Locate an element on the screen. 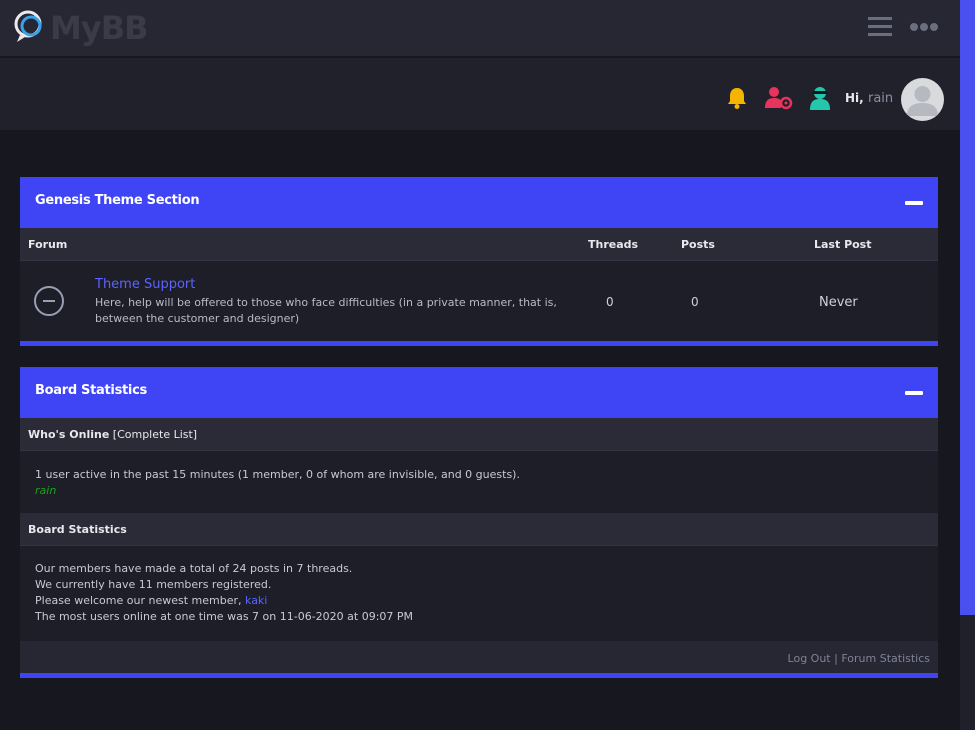  site-logo: MyBB is located at coordinates (80, 28).